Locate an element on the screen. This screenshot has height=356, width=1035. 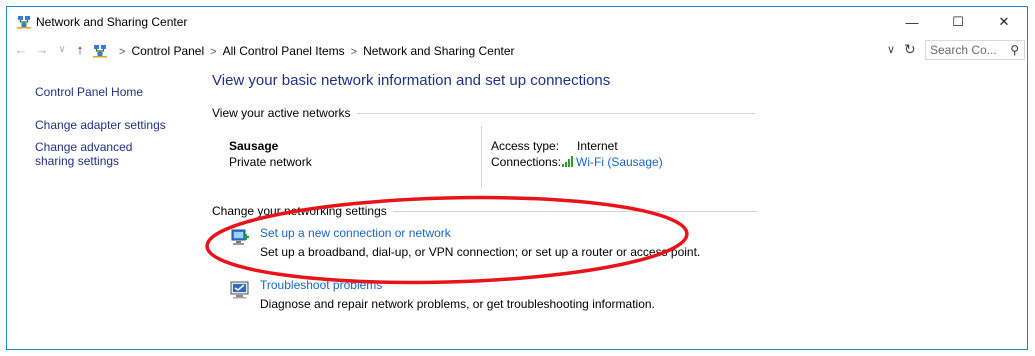
title-bar: Network and Sharing Center — ☐ ✕ is located at coordinates (517, 22).